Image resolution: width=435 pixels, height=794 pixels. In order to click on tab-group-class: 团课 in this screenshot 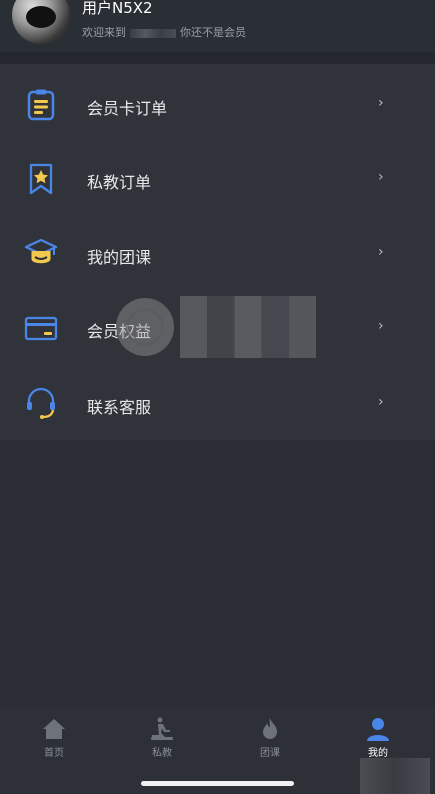, I will do `click(270, 737)`.